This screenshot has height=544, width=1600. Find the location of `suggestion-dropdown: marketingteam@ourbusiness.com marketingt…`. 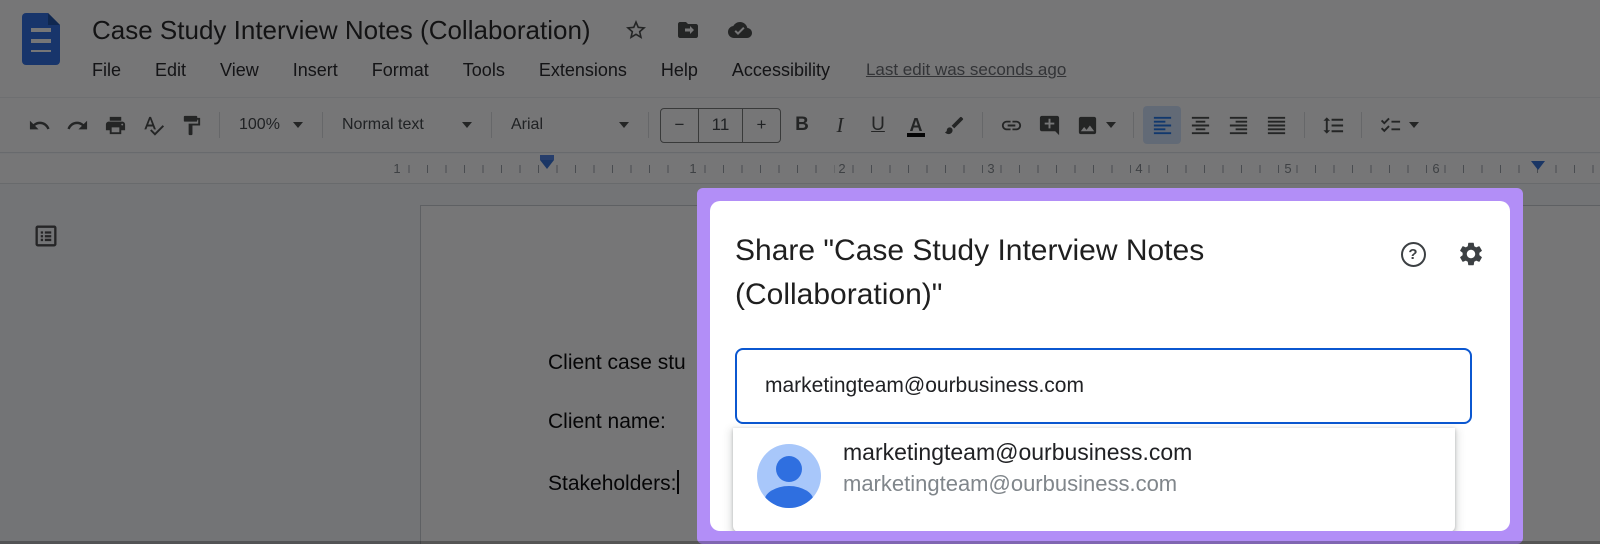

suggestion-dropdown: marketingteam@ourbusiness.com marketingt… is located at coordinates (1094, 479).